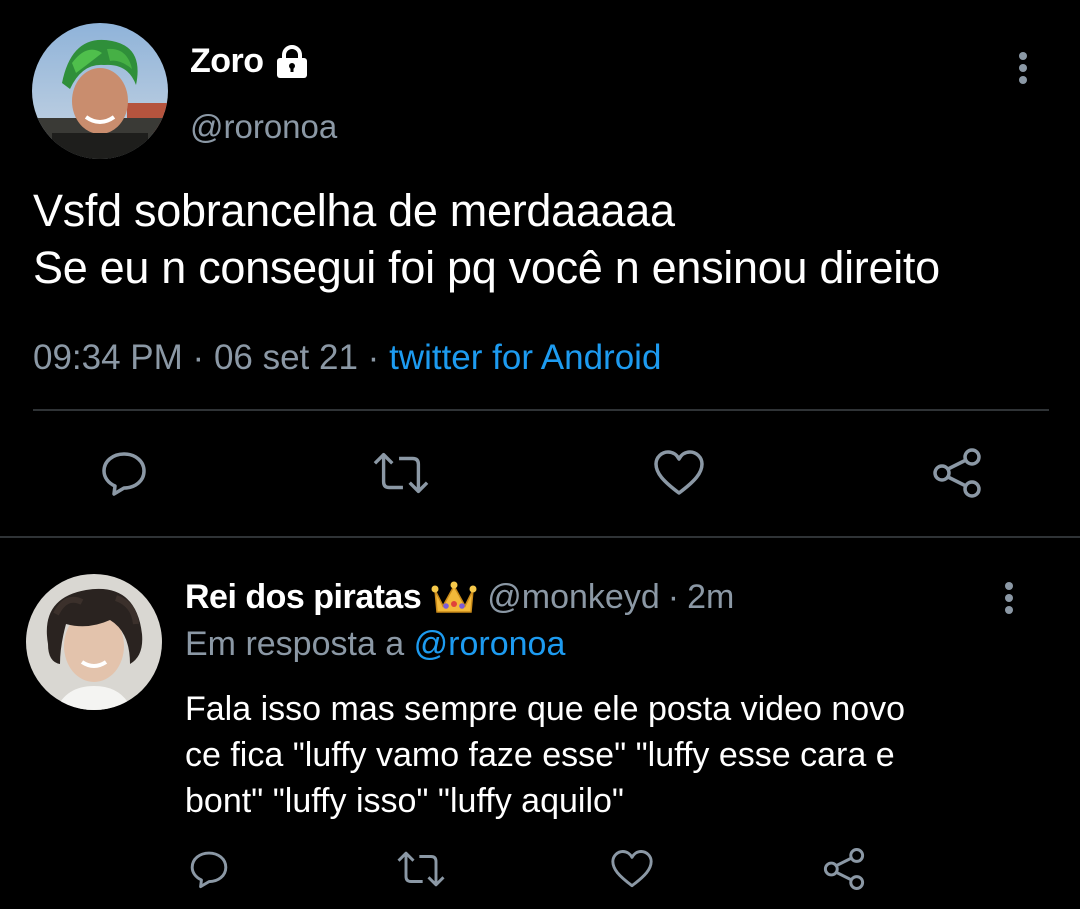 The height and width of the screenshot is (909, 1080). What do you see at coordinates (540, 537) in the screenshot?
I see `section-divider` at bounding box center [540, 537].